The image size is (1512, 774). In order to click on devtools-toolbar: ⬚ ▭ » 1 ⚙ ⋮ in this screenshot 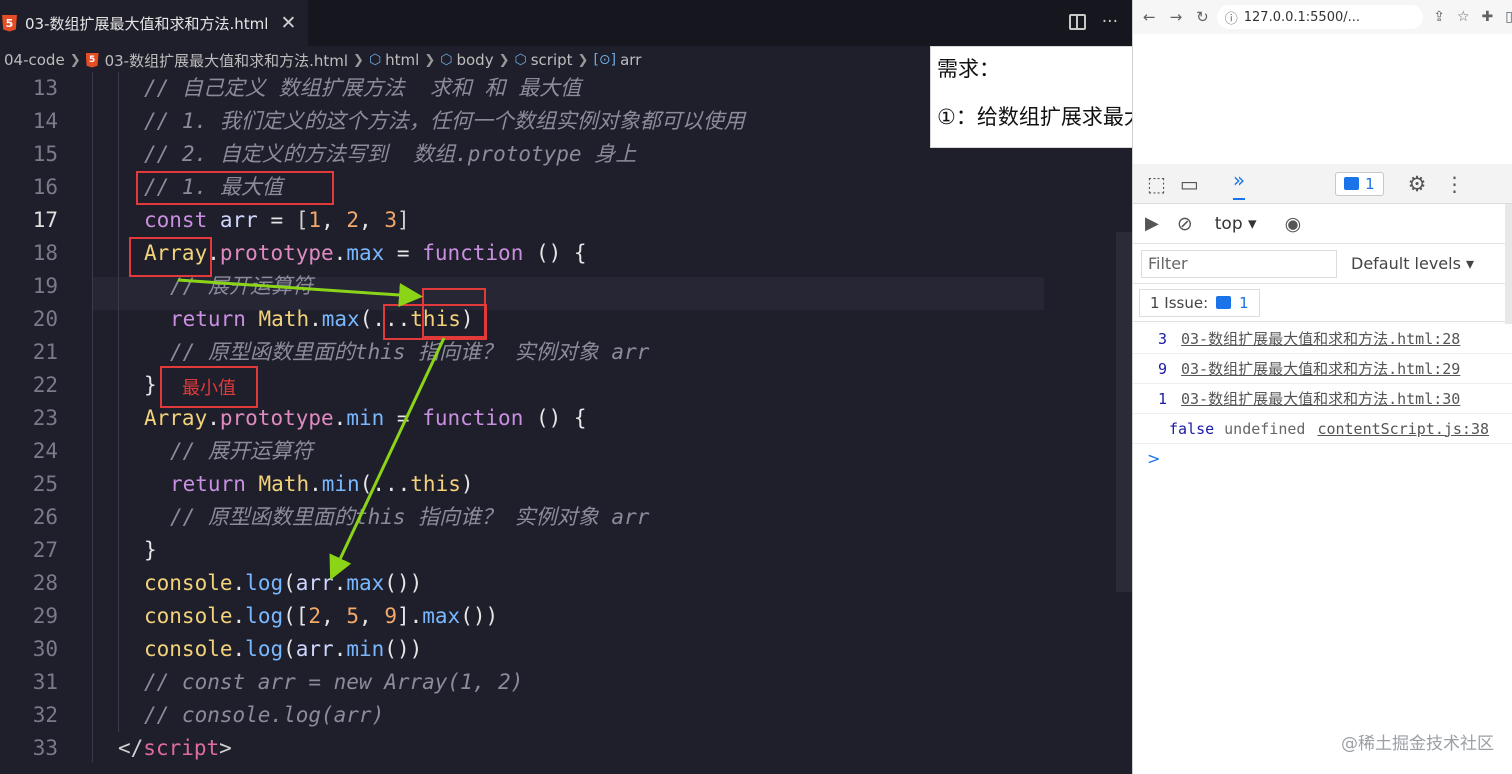, I will do `click(1322, 184)`.